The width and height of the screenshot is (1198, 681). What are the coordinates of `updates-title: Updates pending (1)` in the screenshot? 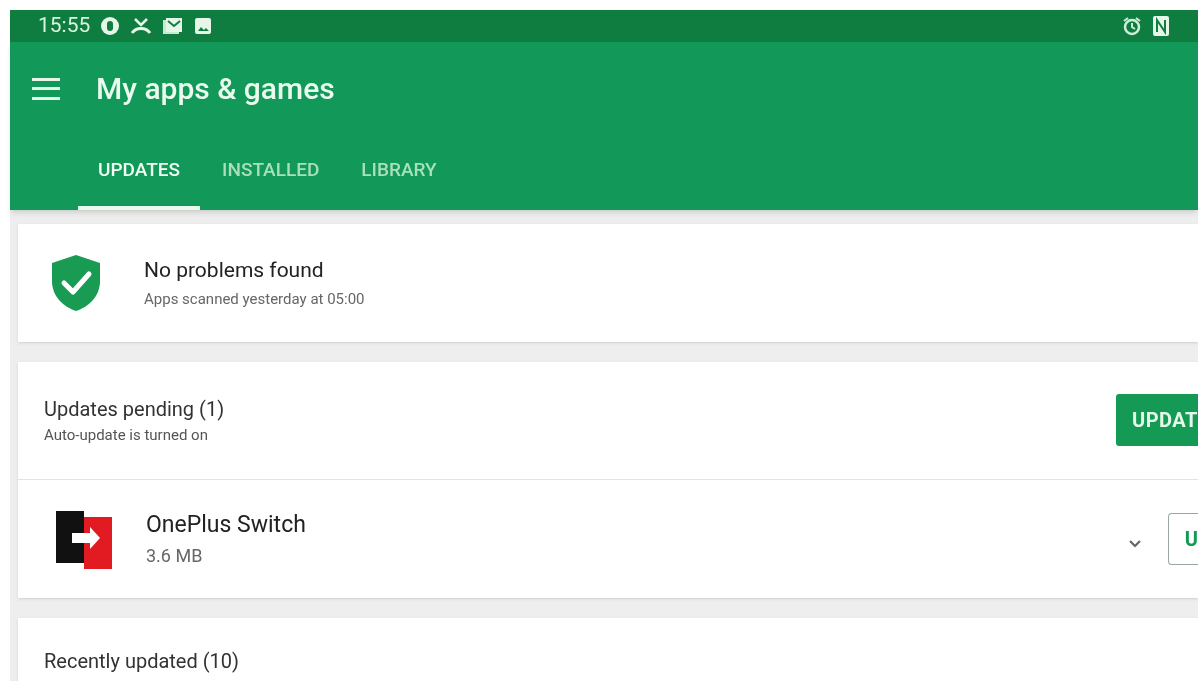 It's located at (134, 409).